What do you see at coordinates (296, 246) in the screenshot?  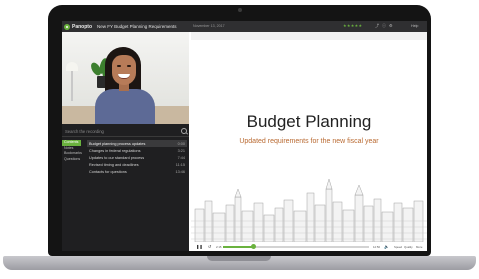 I see `seek-bar` at bounding box center [296, 246].